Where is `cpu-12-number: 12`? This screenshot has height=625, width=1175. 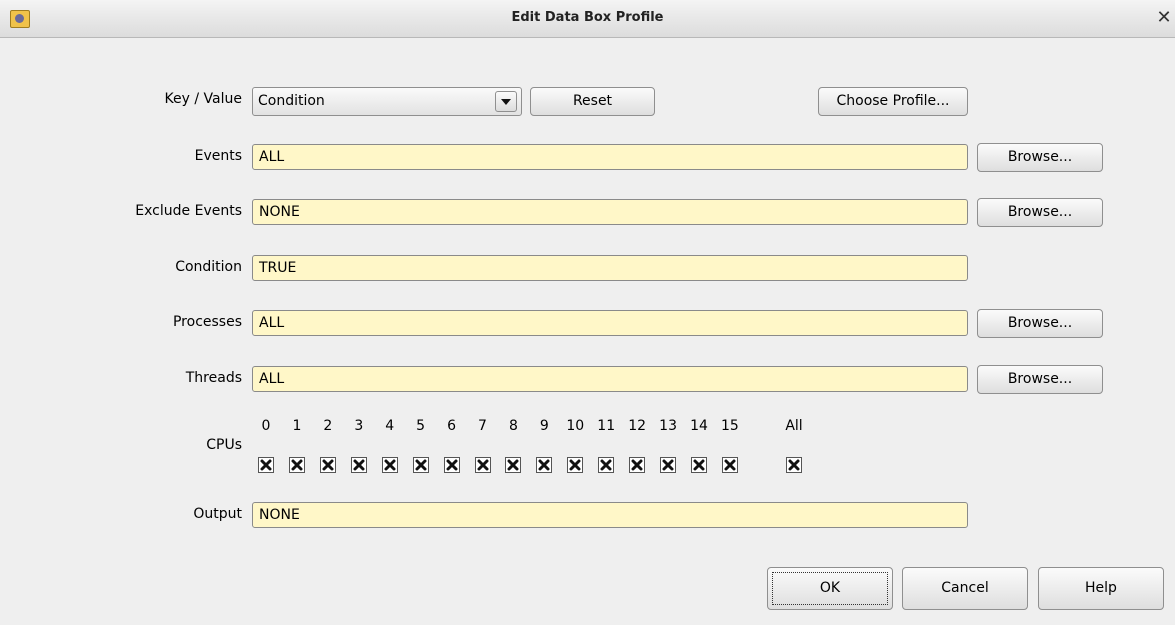 cpu-12-number: 12 is located at coordinates (637, 426).